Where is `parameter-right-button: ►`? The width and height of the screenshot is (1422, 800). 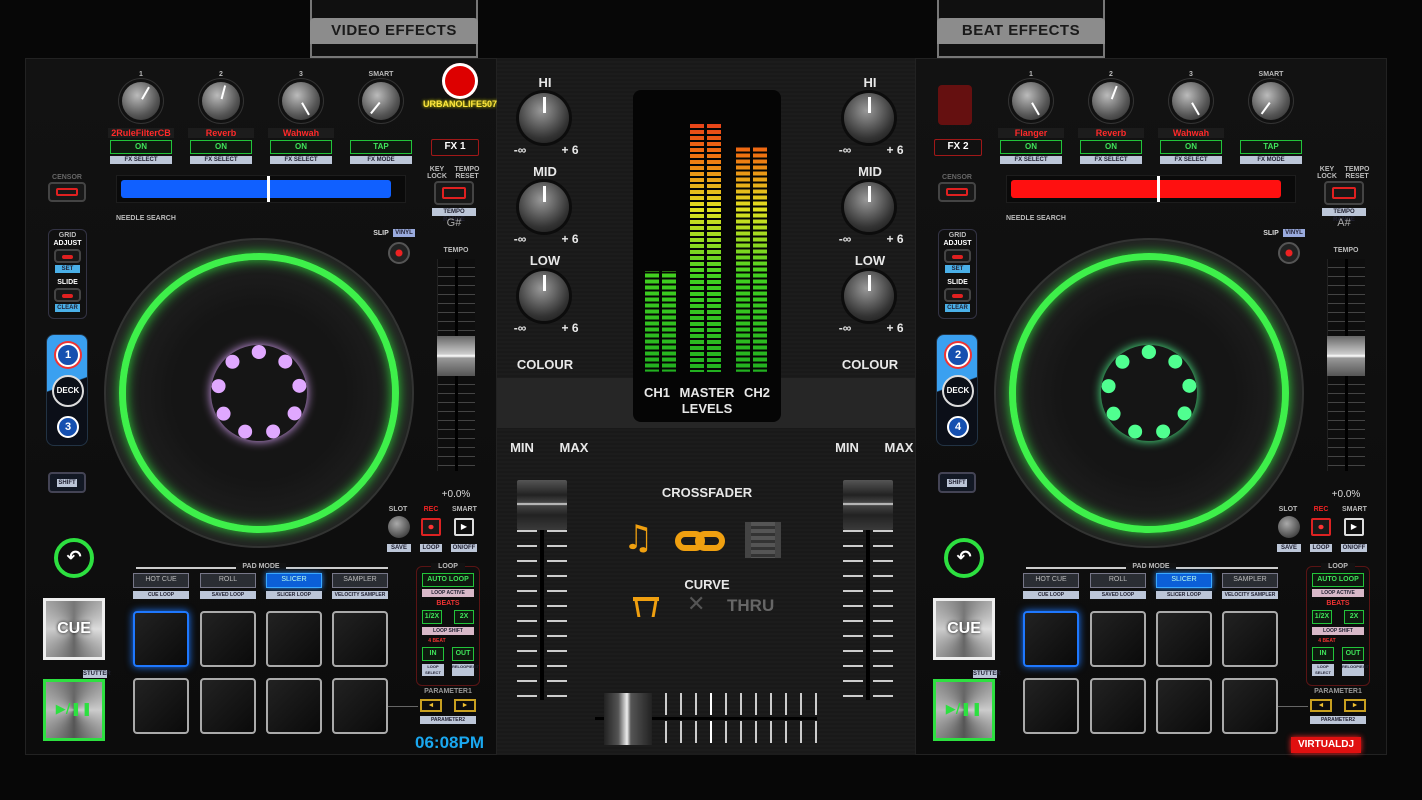 parameter-right-button: ► is located at coordinates (465, 705).